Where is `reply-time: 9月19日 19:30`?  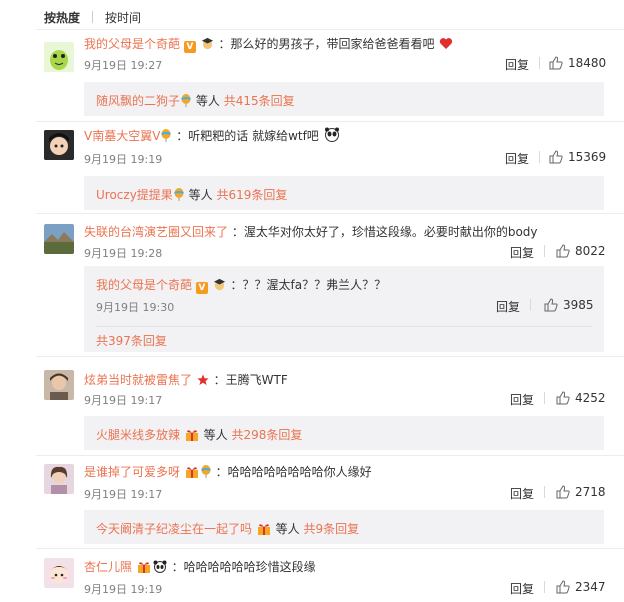 reply-time: 9月19日 19:30 is located at coordinates (135, 307).